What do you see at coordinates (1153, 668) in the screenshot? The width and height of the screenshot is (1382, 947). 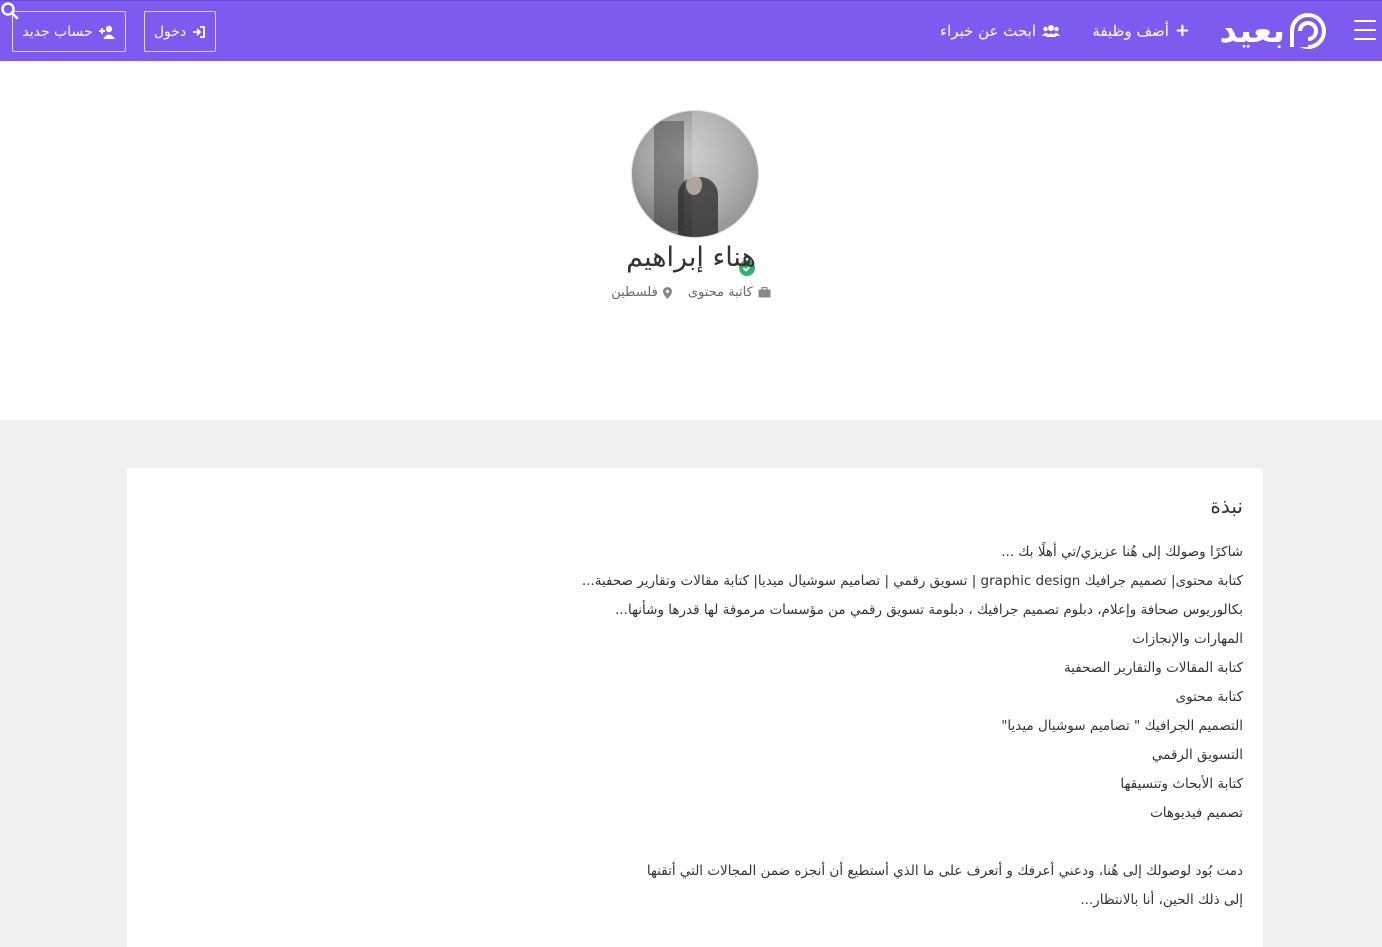 I see `bio-line: كتابة المقالات والتقارير الصحفية` at bounding box center [1153, 668].